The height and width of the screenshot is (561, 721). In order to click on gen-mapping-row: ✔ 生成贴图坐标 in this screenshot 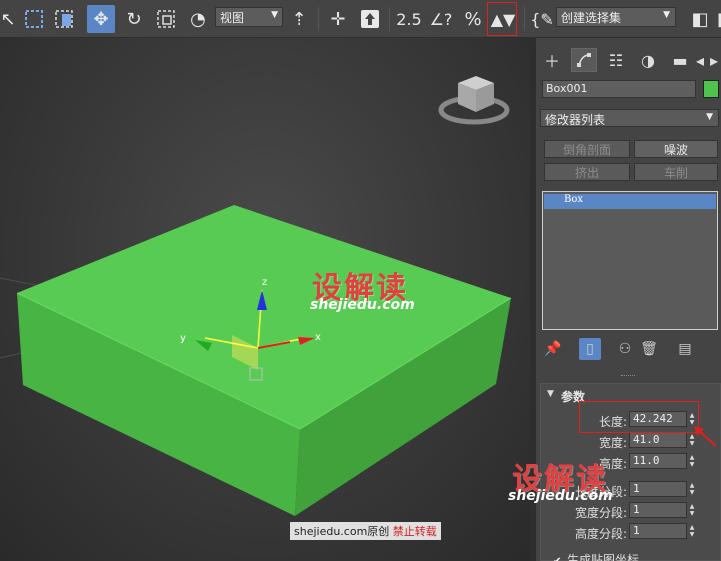, I will do `click(596, 556)`.